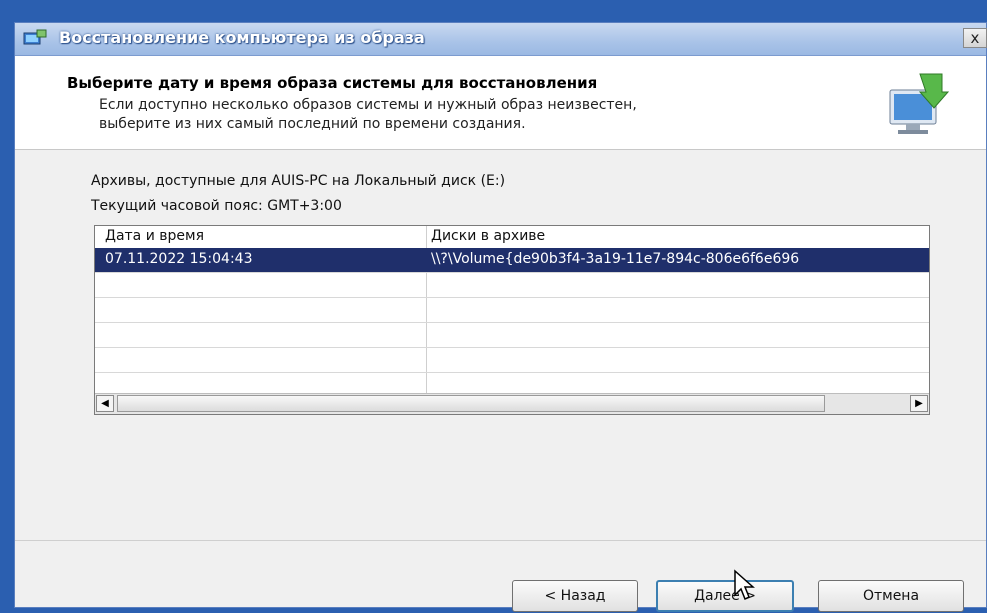 The height and width of the screenshot is (613, 987). I want to click on back-button: < Назад, so click(575, 596).